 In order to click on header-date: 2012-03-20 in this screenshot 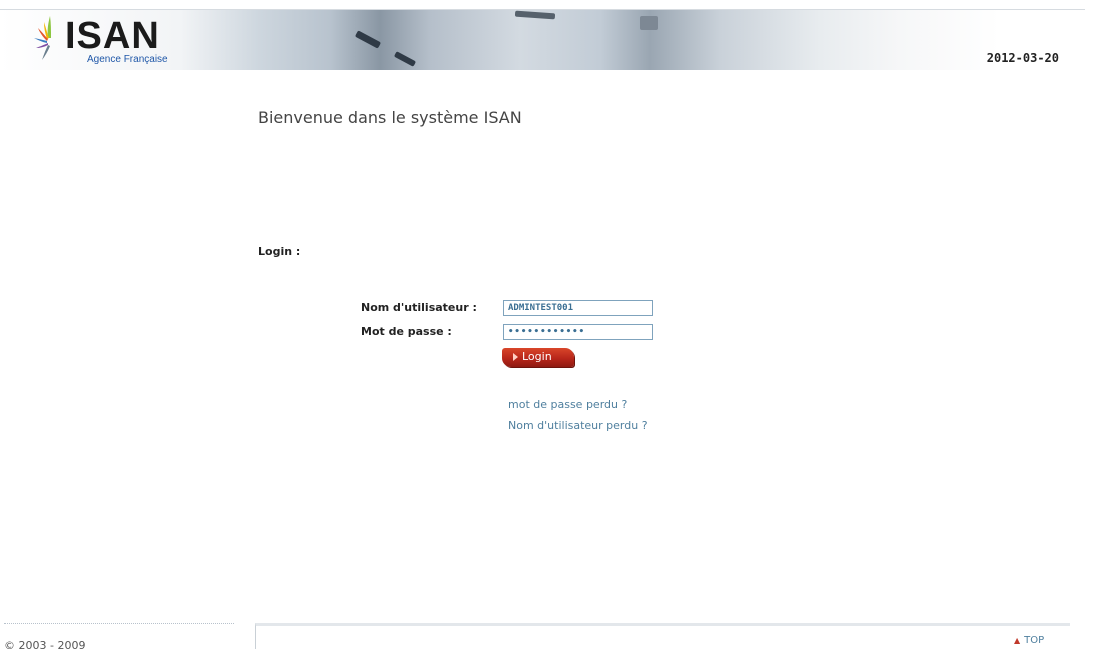, I will do `click(1022, 58)`.